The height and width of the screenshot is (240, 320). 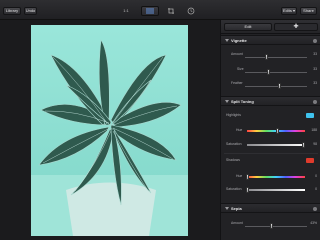 What do you see at coordinates (234, 144) in the screenshot?
I see `highlights-saturation-label: Saturation` at bounding box center [234, 144].